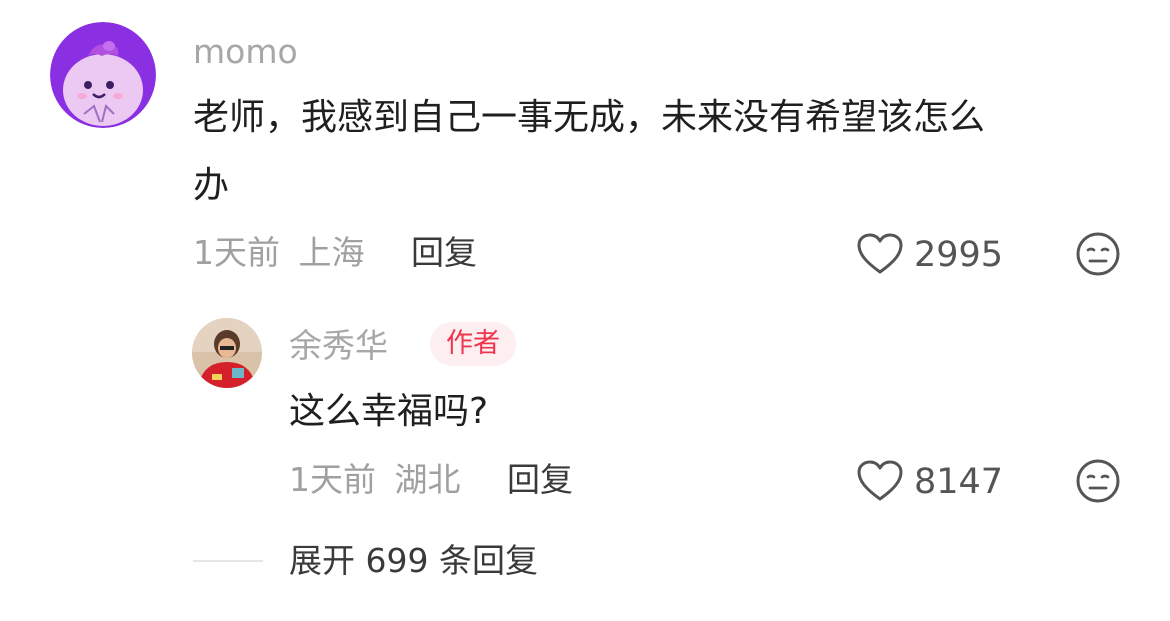 This screenshot has height=621, width=1170. I want to click on comment-text-line: 办, so click(211, 185).